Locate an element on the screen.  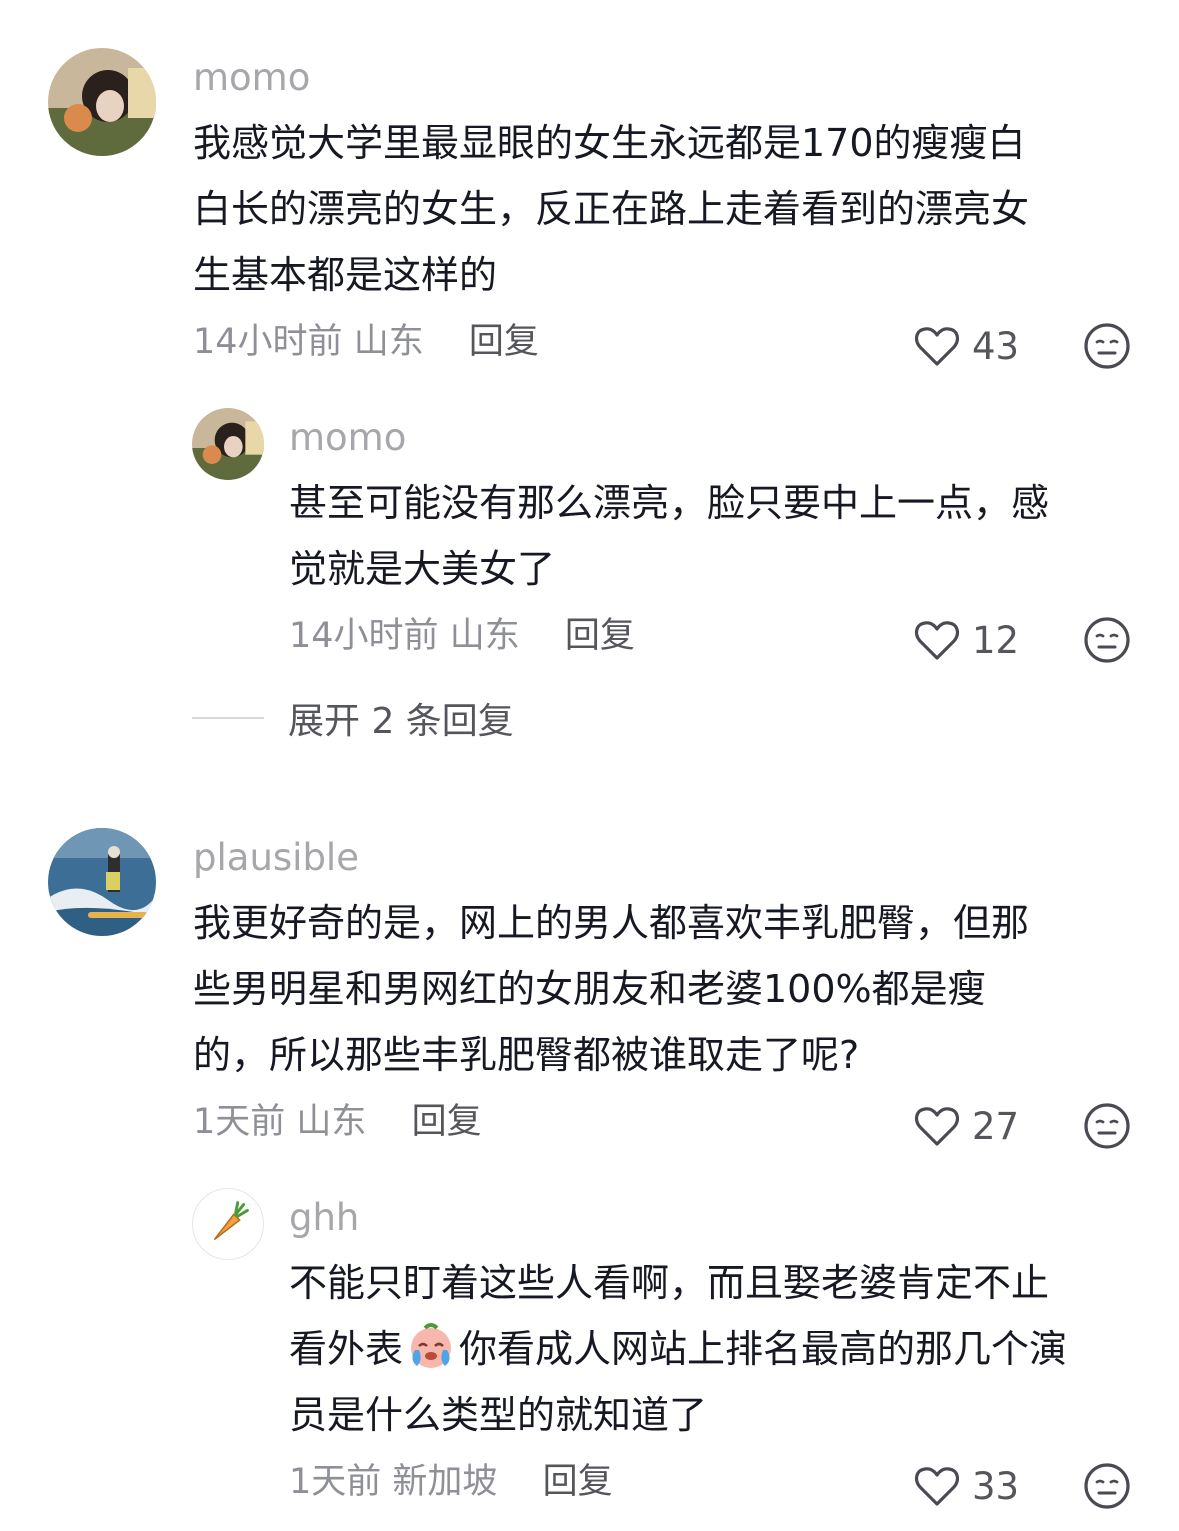
text-line: 看外表 你看成人网站上排名最高的那几个演 is located at coordinates (719, 1349).